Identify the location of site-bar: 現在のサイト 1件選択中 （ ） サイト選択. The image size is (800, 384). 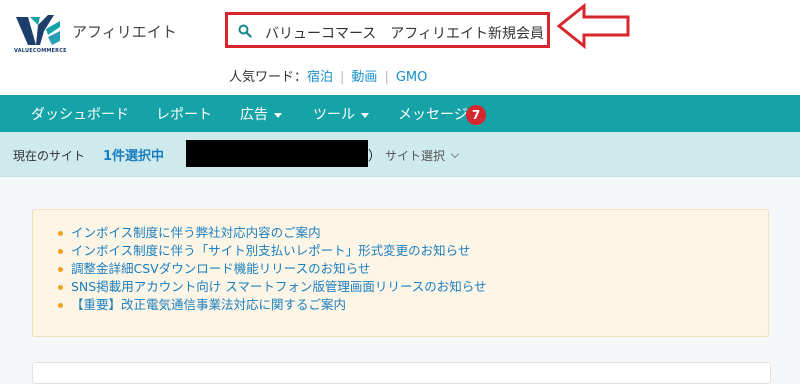
(400, 154).